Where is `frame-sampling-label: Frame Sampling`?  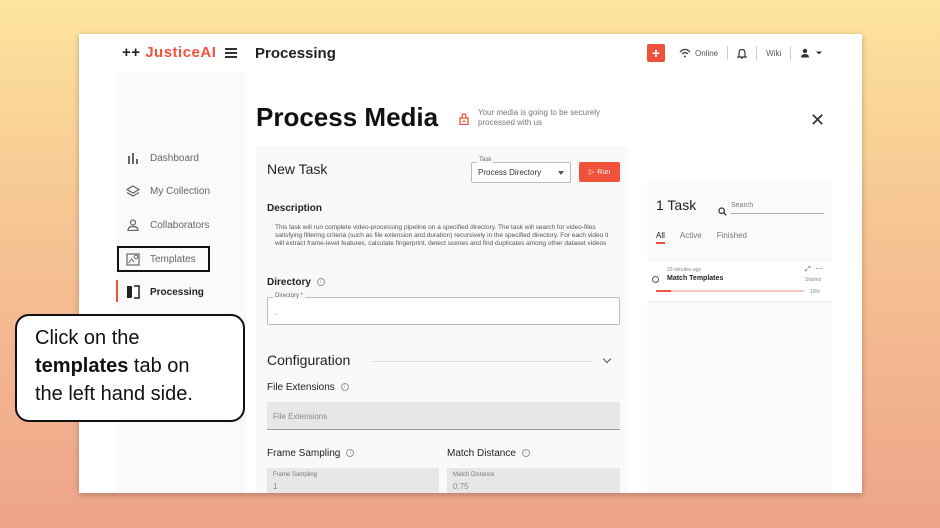
frame-sampling-label: Frame Sampling is located at coordinates (295, 475).